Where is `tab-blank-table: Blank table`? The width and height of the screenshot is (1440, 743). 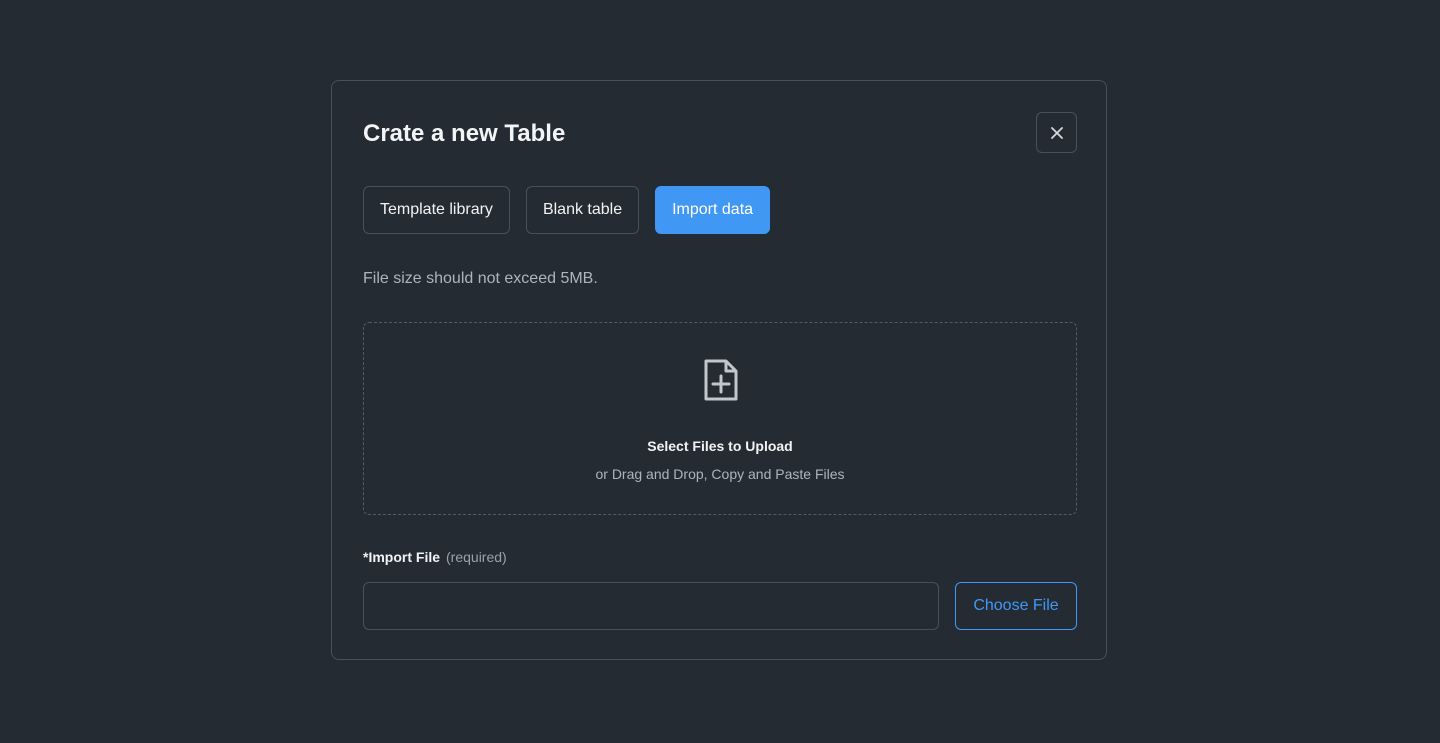
tab-blank-table: Blank table is located at coordinates (582, 210).